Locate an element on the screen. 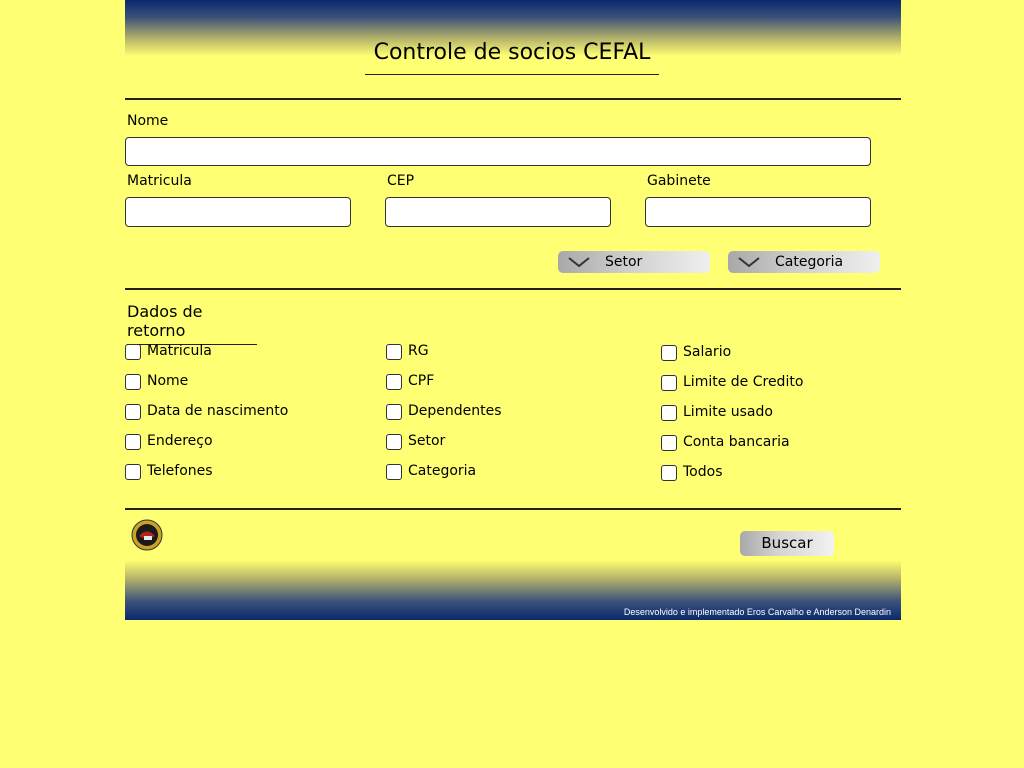 The width and height of the screenshot is (1024, 768). checkbox-label: Salario is located at coordinates (707, 352).